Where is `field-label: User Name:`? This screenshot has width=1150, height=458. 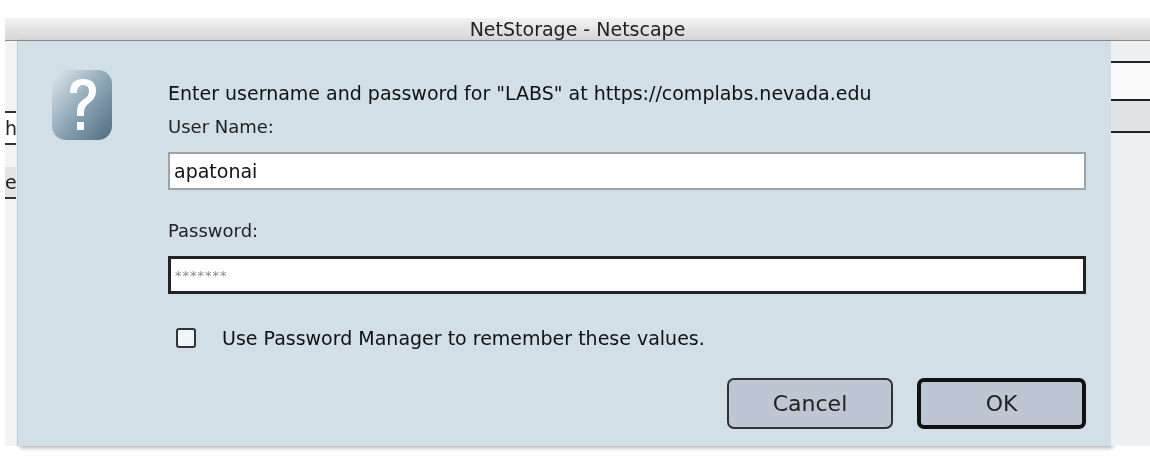
field-label: User Name: is located at coordinates (221, 127).